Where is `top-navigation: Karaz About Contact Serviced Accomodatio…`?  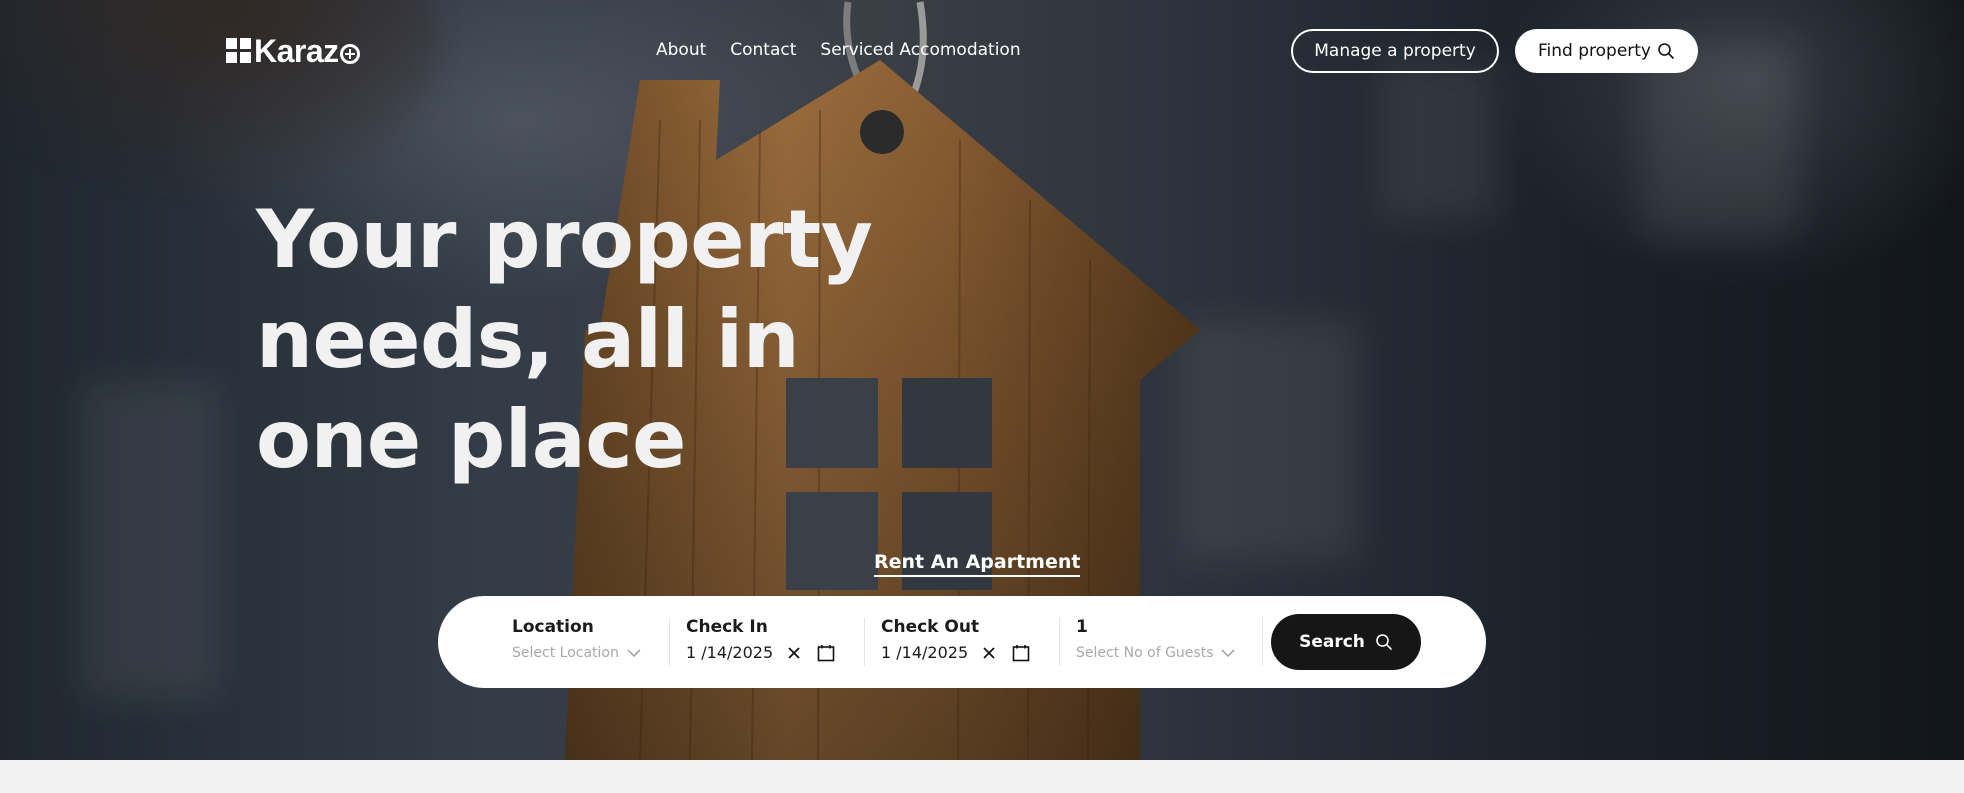
top-navigation: Karaz About Contact Serviced Accomodatio… is located at coordinates (982, 50).